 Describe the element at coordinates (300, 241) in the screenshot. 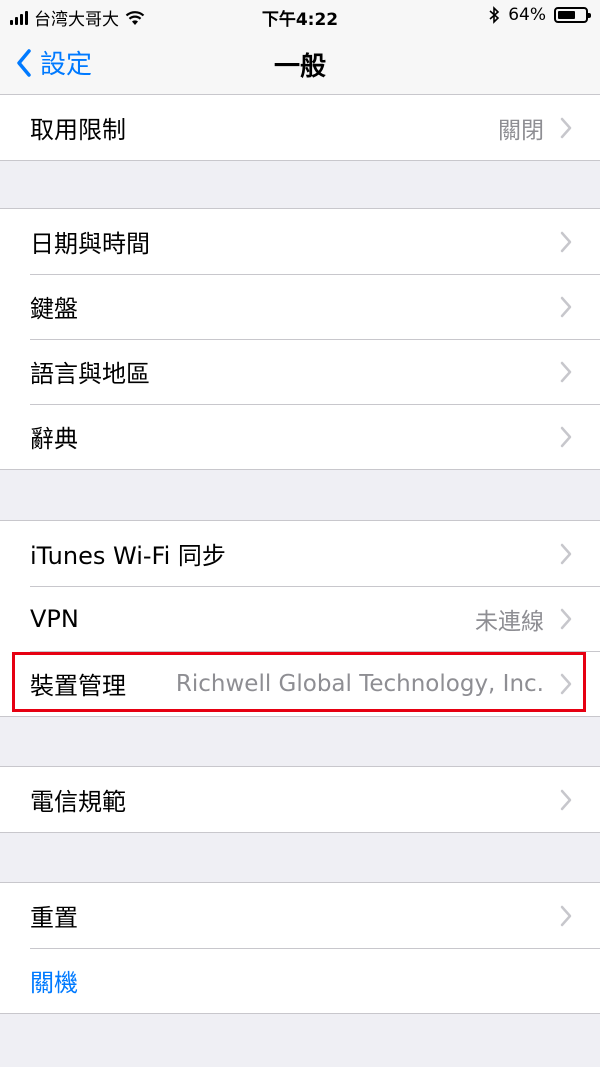

I see `row-date-time: 日期與時間` at that location.